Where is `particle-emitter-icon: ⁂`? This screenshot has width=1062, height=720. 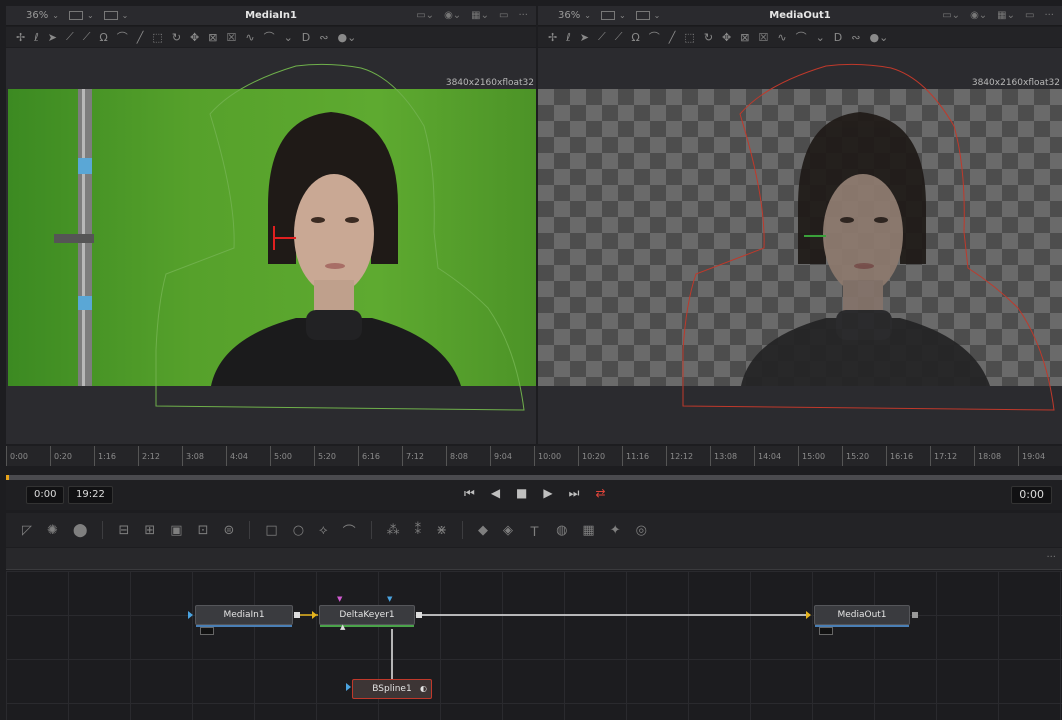
particle-emitter-icon: ⁂ is located at coordinates (393, 530).